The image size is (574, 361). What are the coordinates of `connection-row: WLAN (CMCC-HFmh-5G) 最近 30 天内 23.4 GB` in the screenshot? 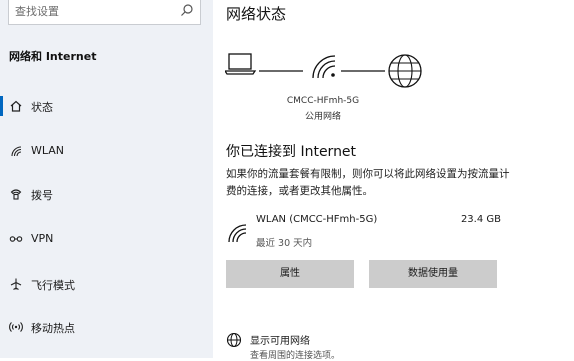 It's located at (363, 232).